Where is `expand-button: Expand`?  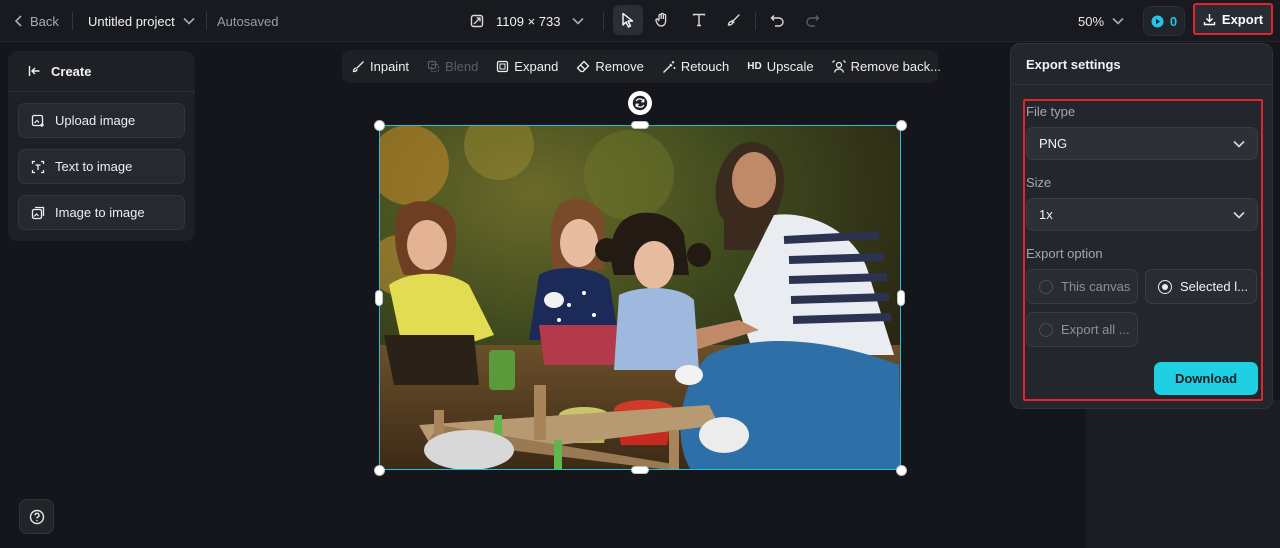
expand-button: Expand is located at coordinates (527, 66).